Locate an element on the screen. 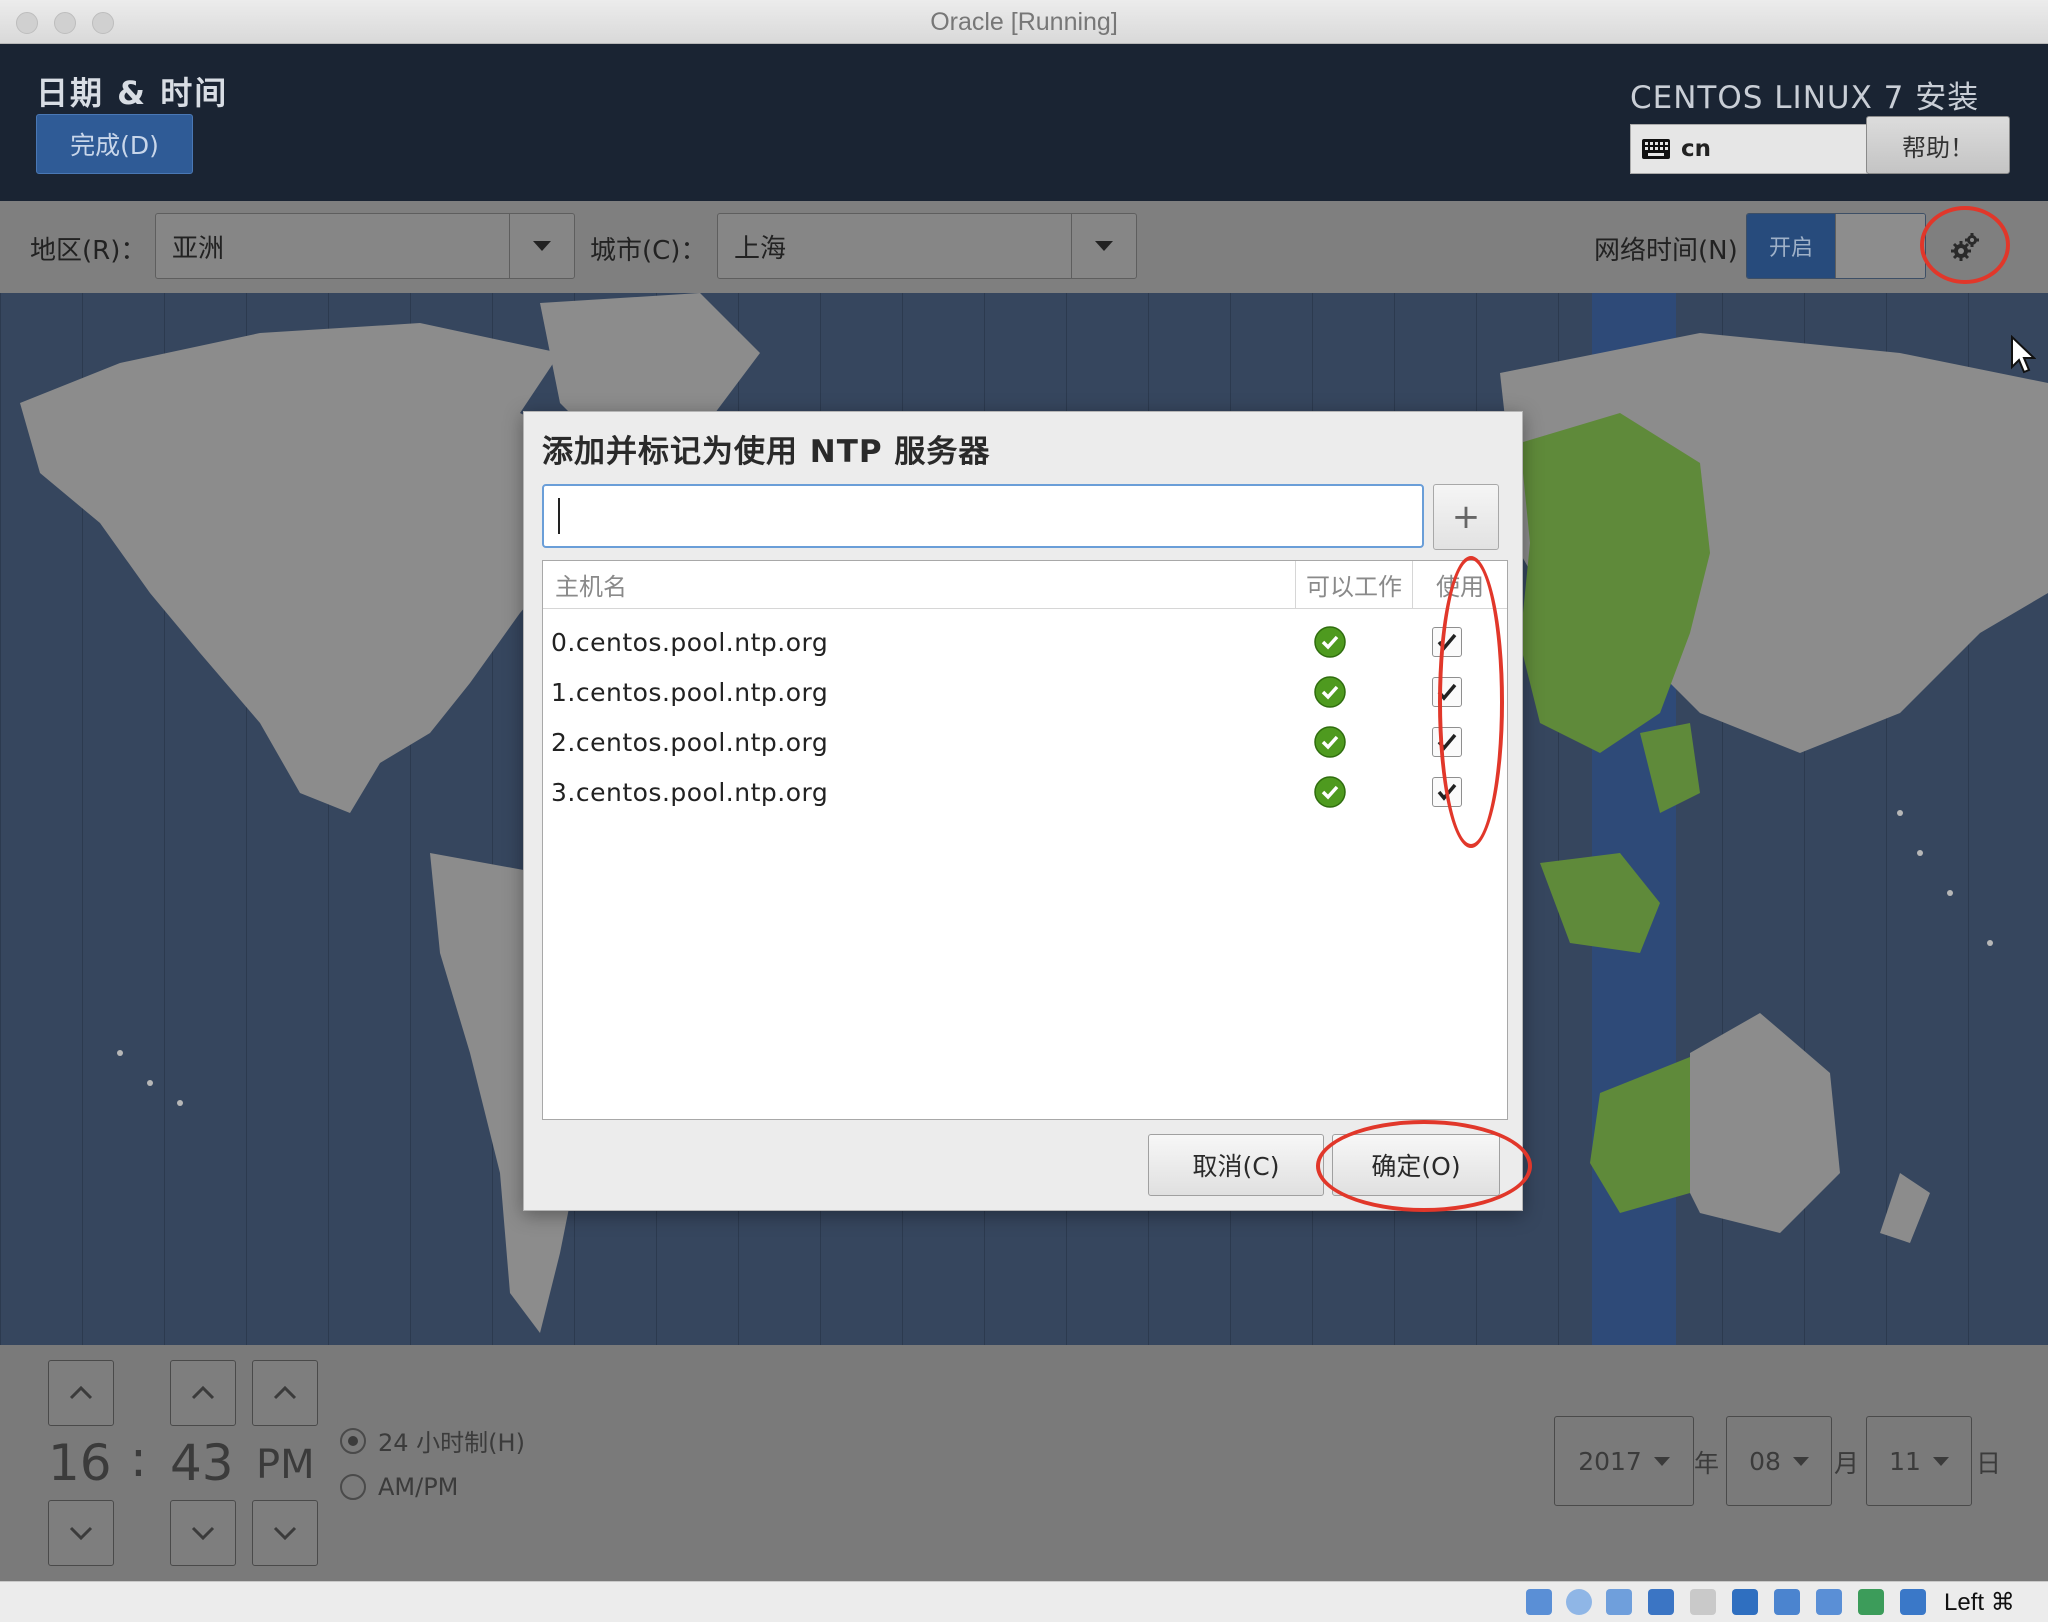 This screenshot has height=1622, width=2048. add-server-button: + is located at coordinates (1466, 517).